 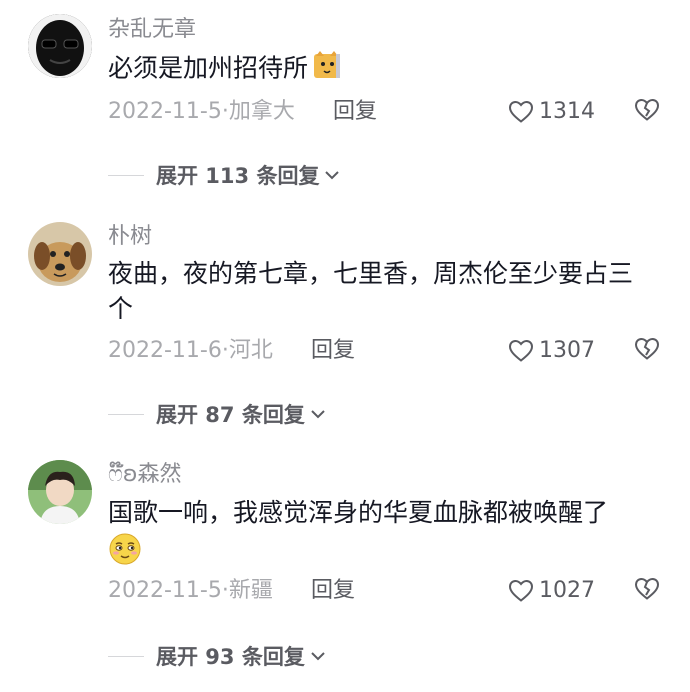 I want to click on like-button: 1027, so click(x=551, y=591).